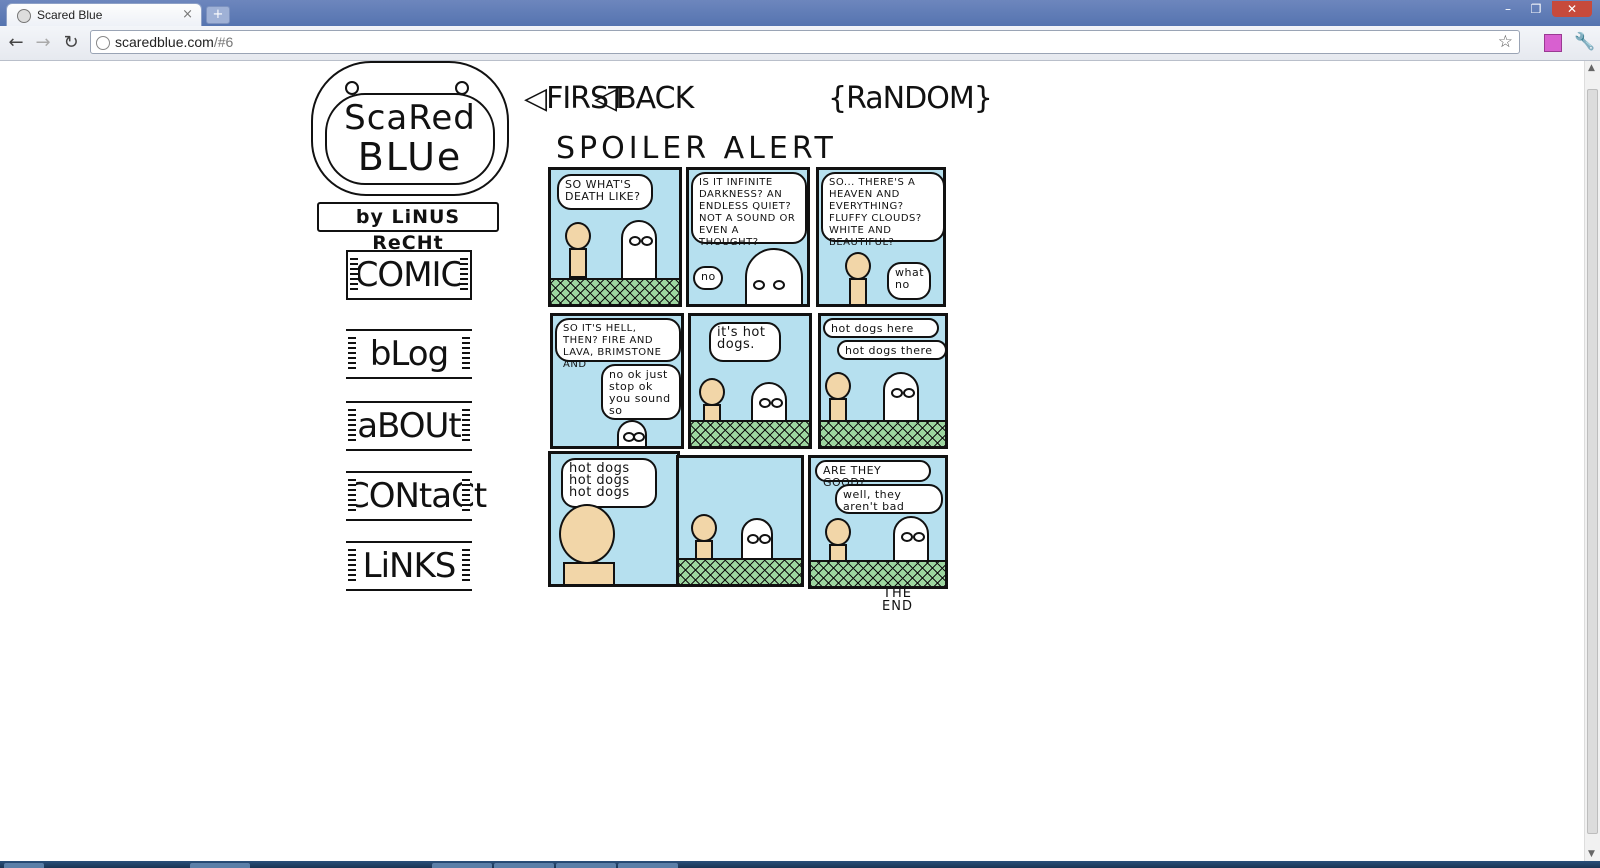  I want to click on the-end-caption: THE END, so click(897, 600).